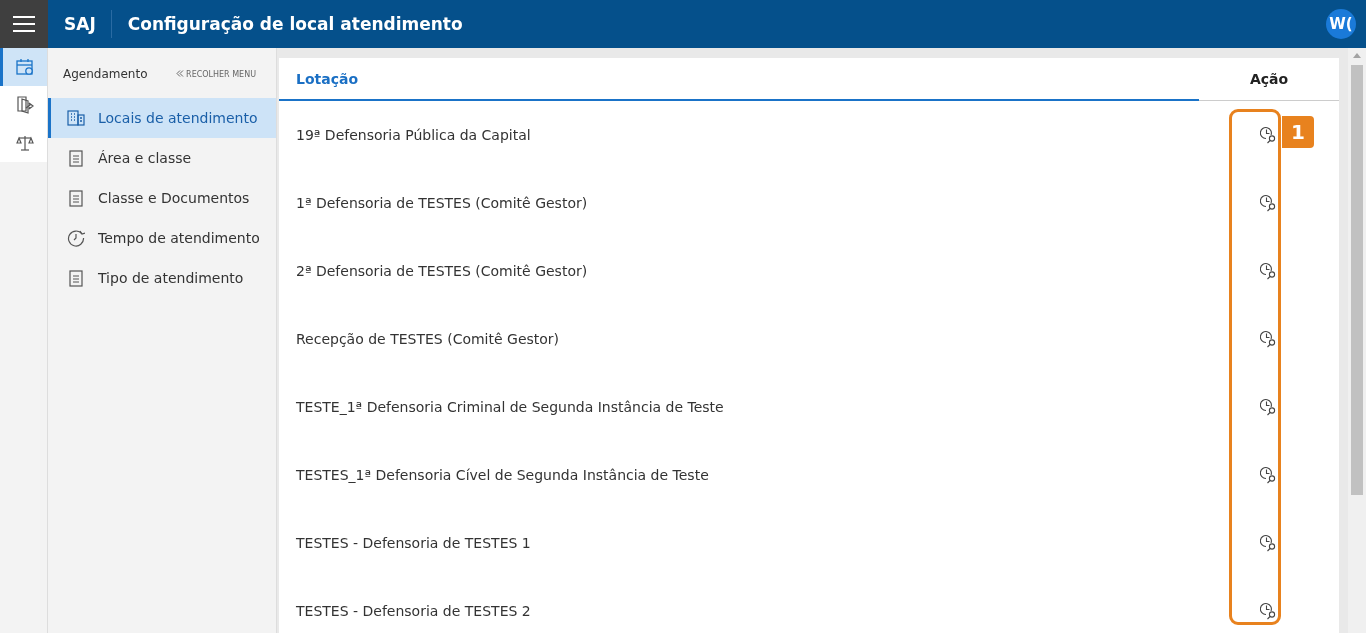 The height and width of the screenshot is (633, 1366). What do you see at coordinates (162, 238) in the screenshot?
I see `sidebar-item: Tempo de atendimento` at bounding box center [162, 238].